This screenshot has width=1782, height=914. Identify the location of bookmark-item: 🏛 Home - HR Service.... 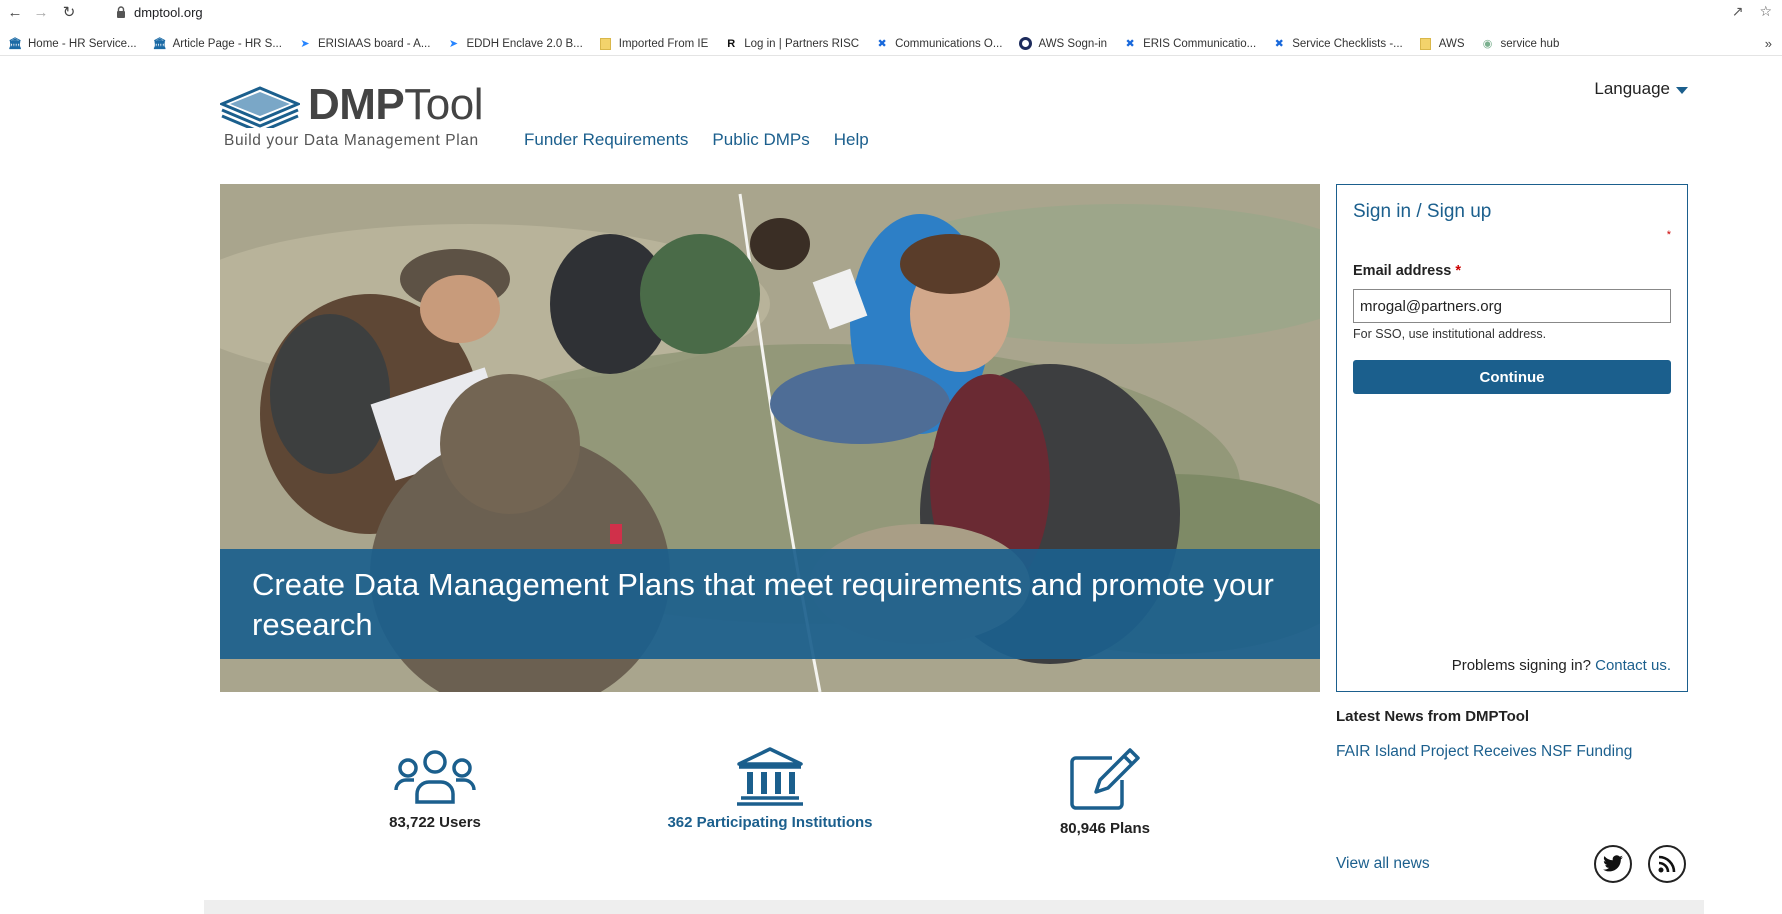
(72, 44).